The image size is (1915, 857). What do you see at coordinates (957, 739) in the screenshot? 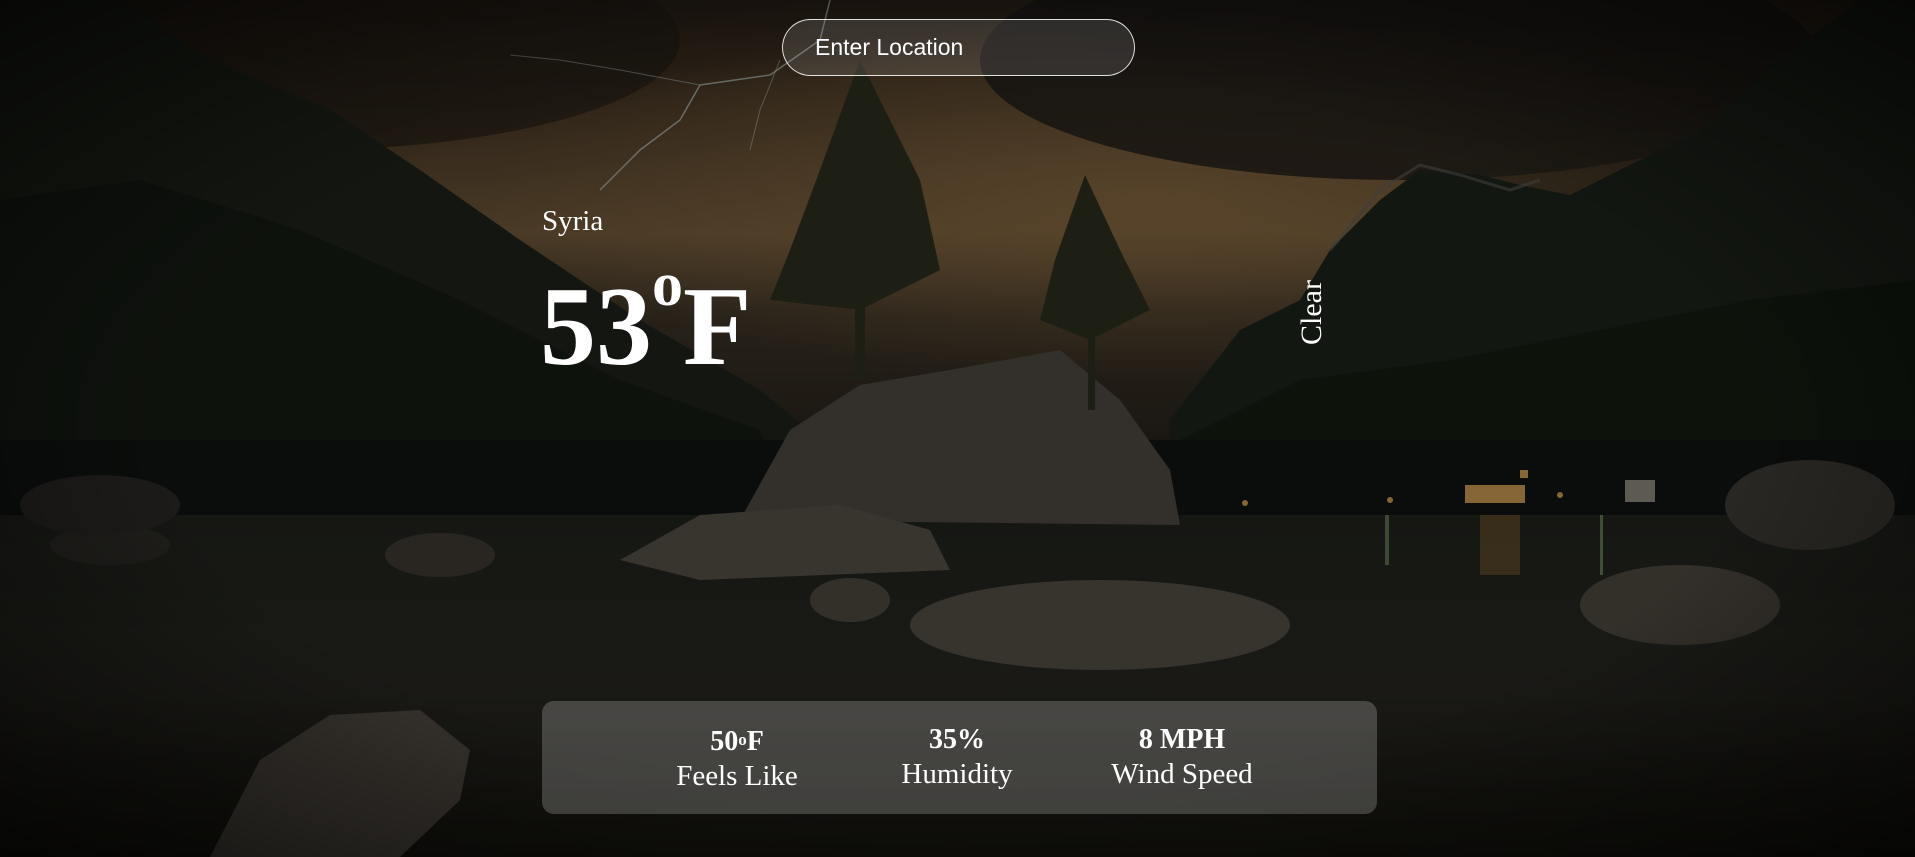
I see `humidity-value: 35%` at bounding box center [957, 739].